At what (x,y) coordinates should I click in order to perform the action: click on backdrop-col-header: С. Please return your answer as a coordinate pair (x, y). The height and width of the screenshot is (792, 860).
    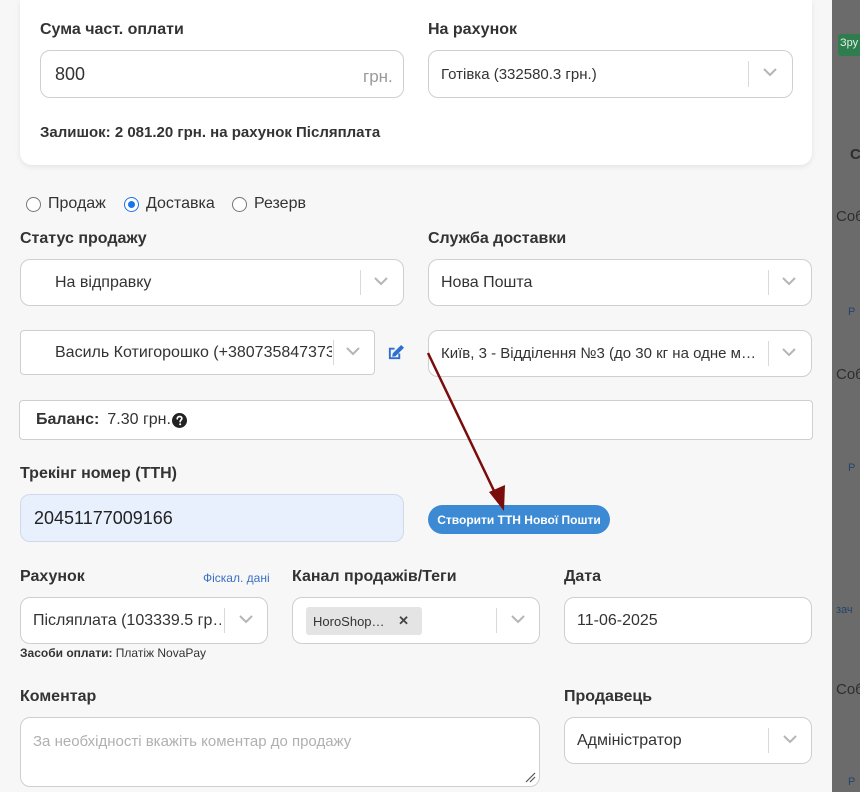
    Looking at the image, I should click on (855, 154).